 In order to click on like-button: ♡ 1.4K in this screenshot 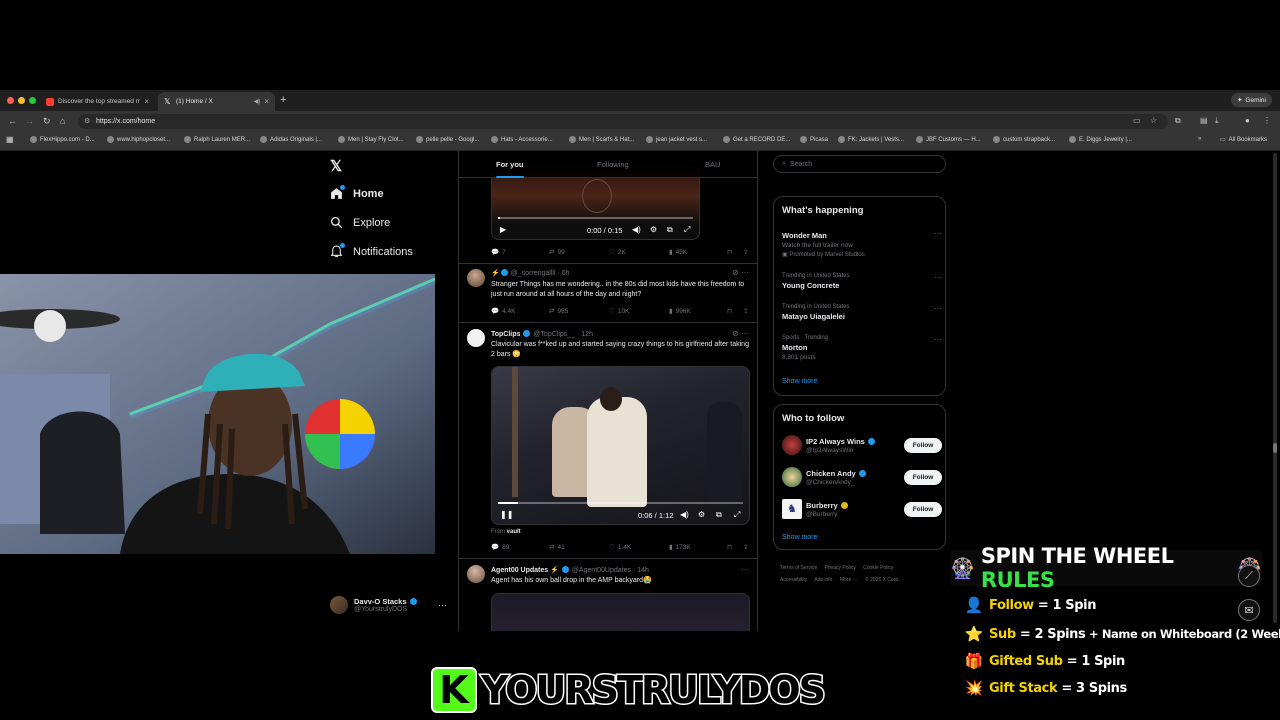, I will do `click(620, 547)`.